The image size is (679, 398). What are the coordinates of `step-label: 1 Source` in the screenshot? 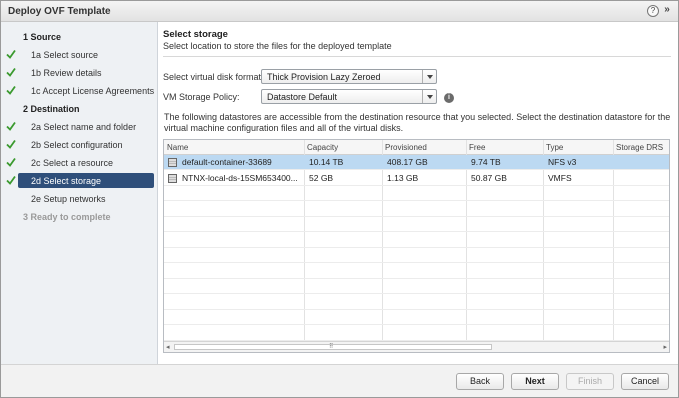 It's located at (42, 37).